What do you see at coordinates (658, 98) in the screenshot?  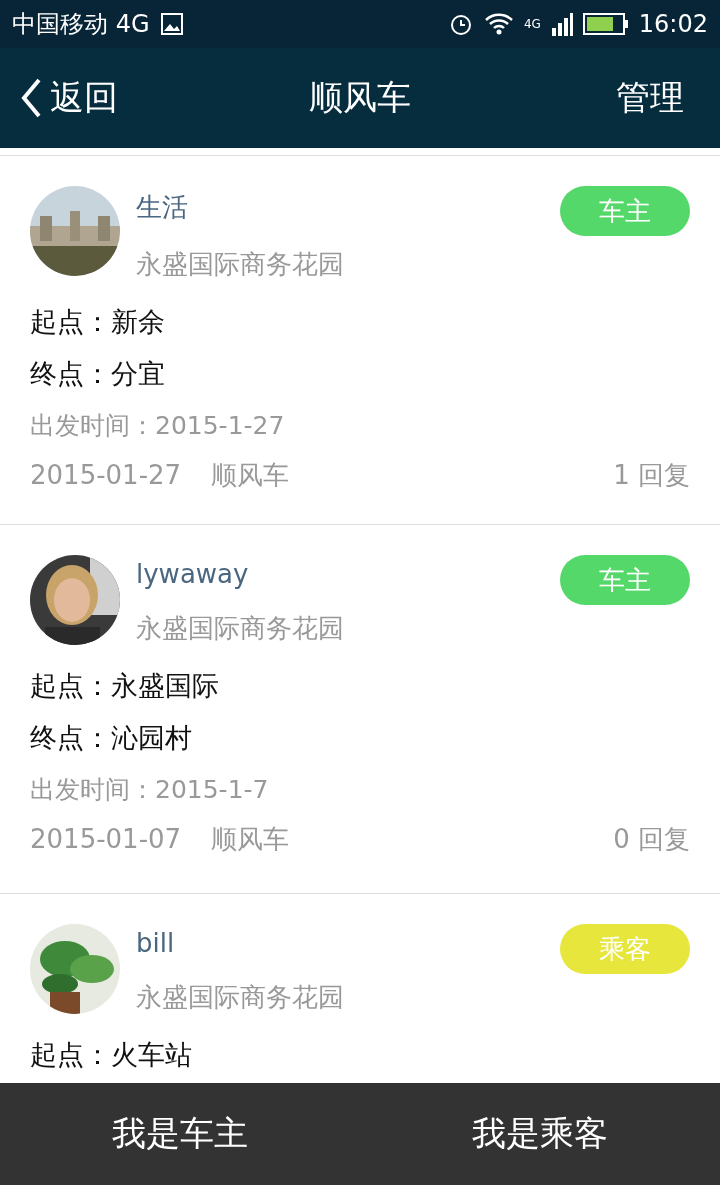 I see `manage-button: 管理` at bounding box center [658, 98].